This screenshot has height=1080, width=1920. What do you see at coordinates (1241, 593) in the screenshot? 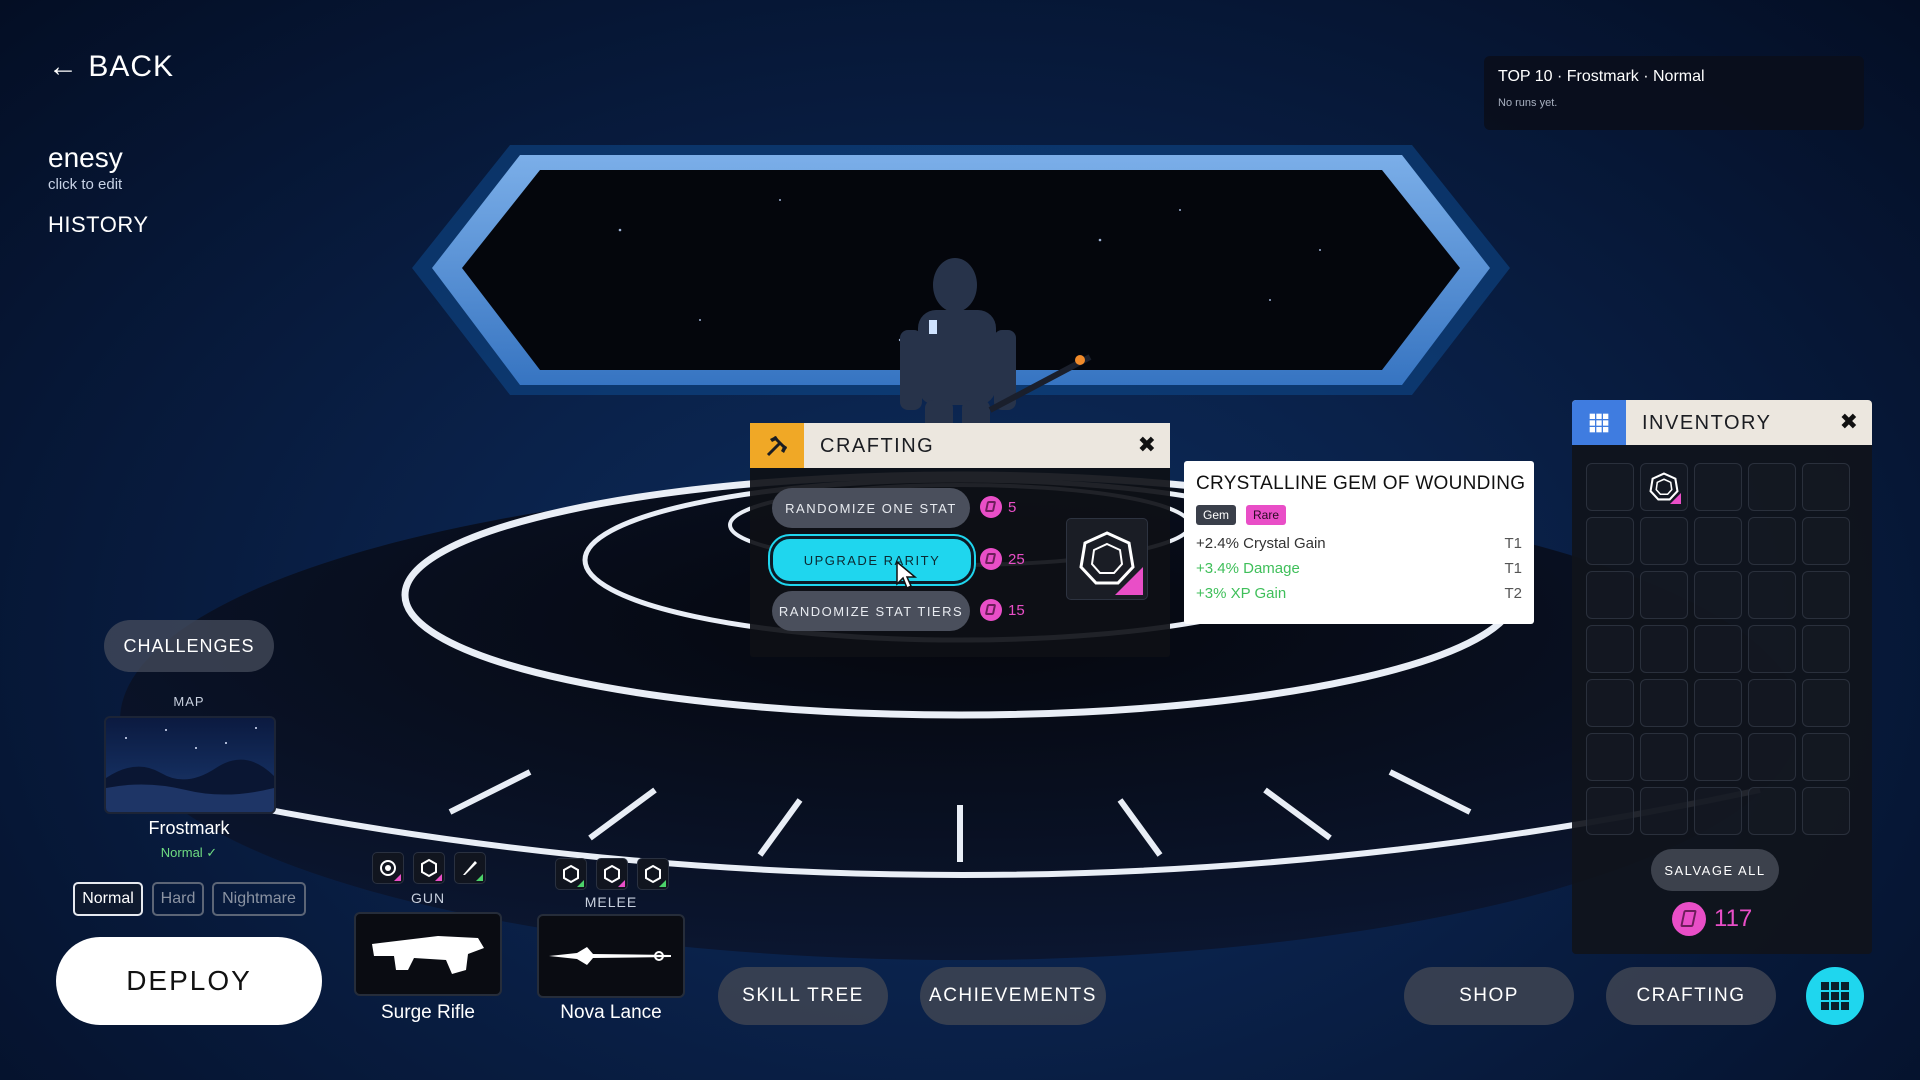
I see `item-stat: +3% XP Gain` at bounding box center [1241, 593].